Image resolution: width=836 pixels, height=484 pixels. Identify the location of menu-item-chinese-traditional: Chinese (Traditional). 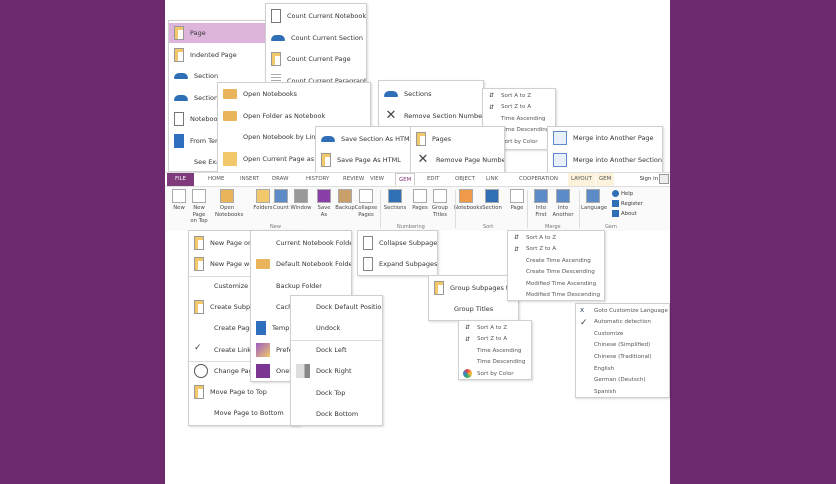
(622, 356).